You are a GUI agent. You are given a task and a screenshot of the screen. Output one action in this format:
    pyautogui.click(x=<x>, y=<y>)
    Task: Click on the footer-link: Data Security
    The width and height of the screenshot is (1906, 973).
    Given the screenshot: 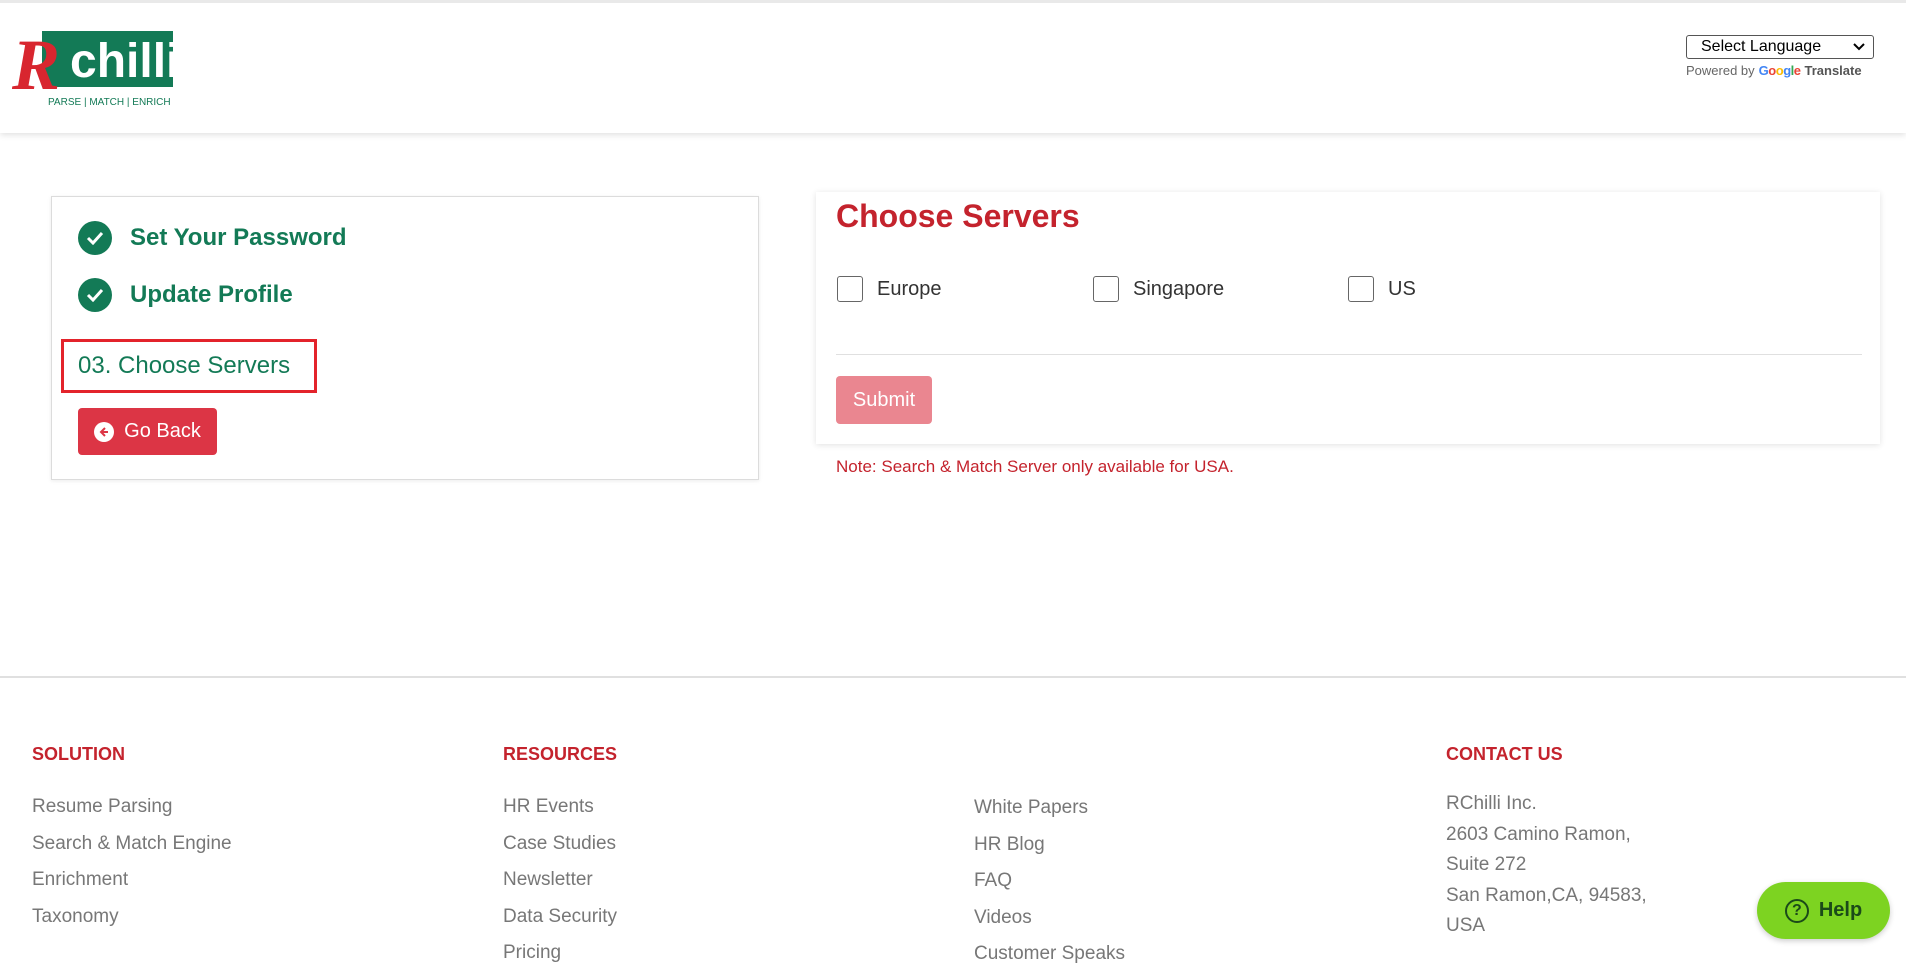 What is the action you would take?
    pyautogui.click(x=560, y=917)
    